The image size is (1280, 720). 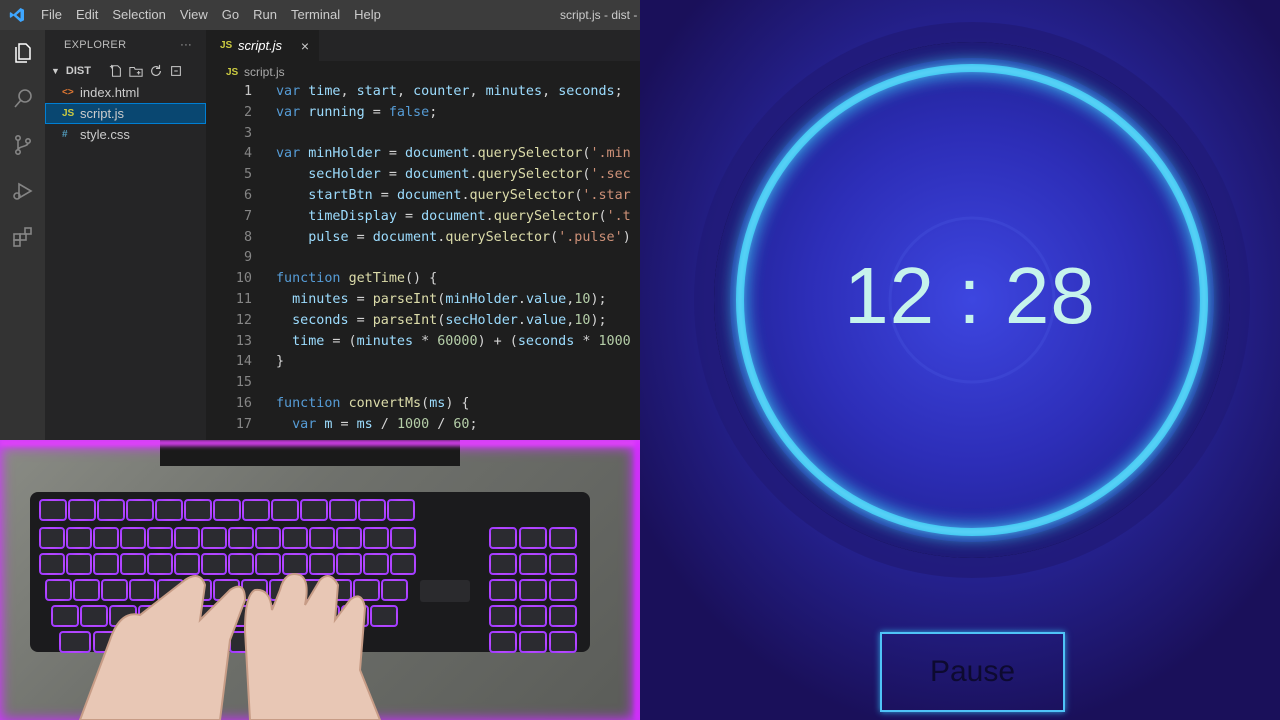 I want to click on folder-dist: ▼ DIST, so click(x=125, y=71).